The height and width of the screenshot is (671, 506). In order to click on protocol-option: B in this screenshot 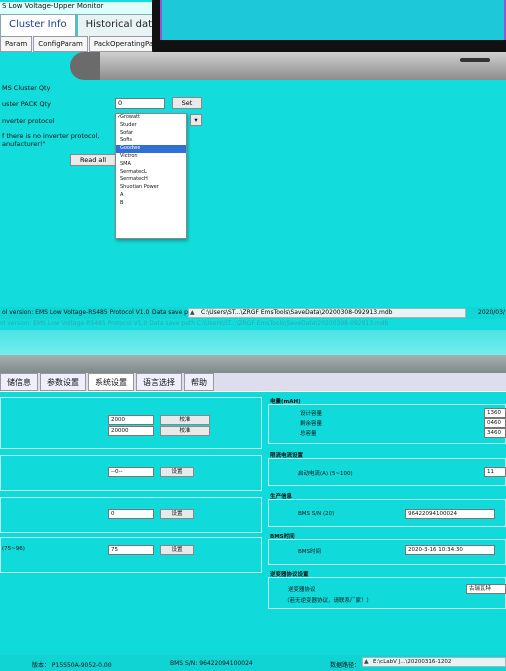, I will do `click(151, 204)`.